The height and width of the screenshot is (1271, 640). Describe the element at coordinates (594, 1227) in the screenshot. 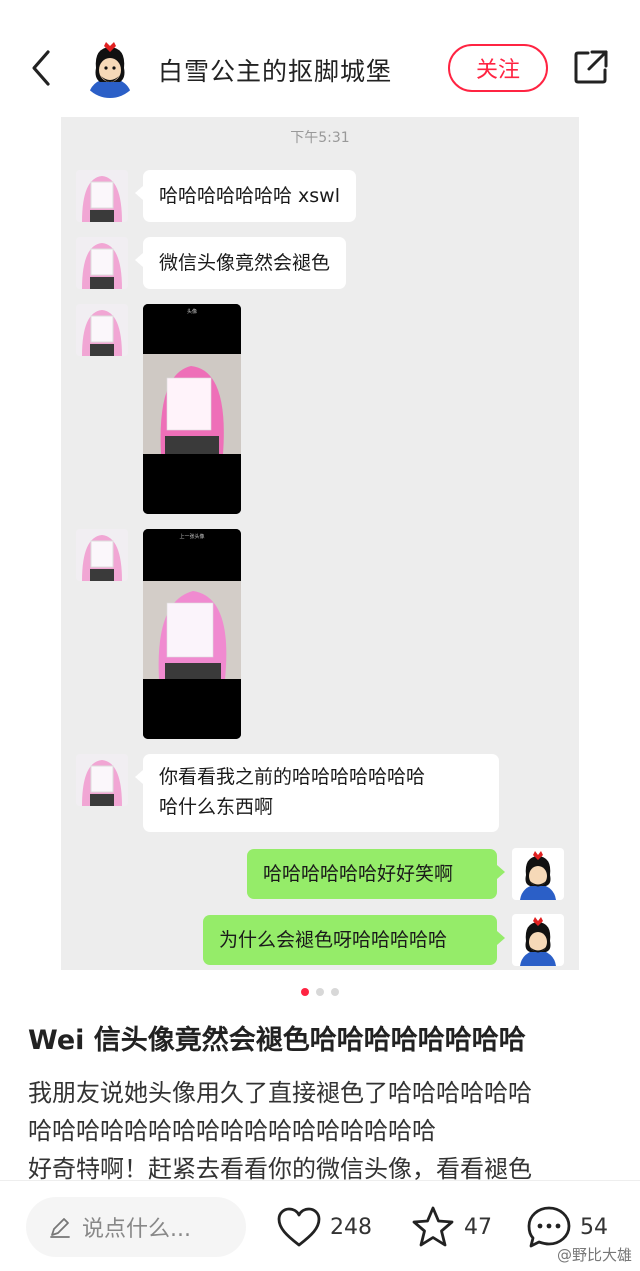

I see `comment-count: 54` at that location.